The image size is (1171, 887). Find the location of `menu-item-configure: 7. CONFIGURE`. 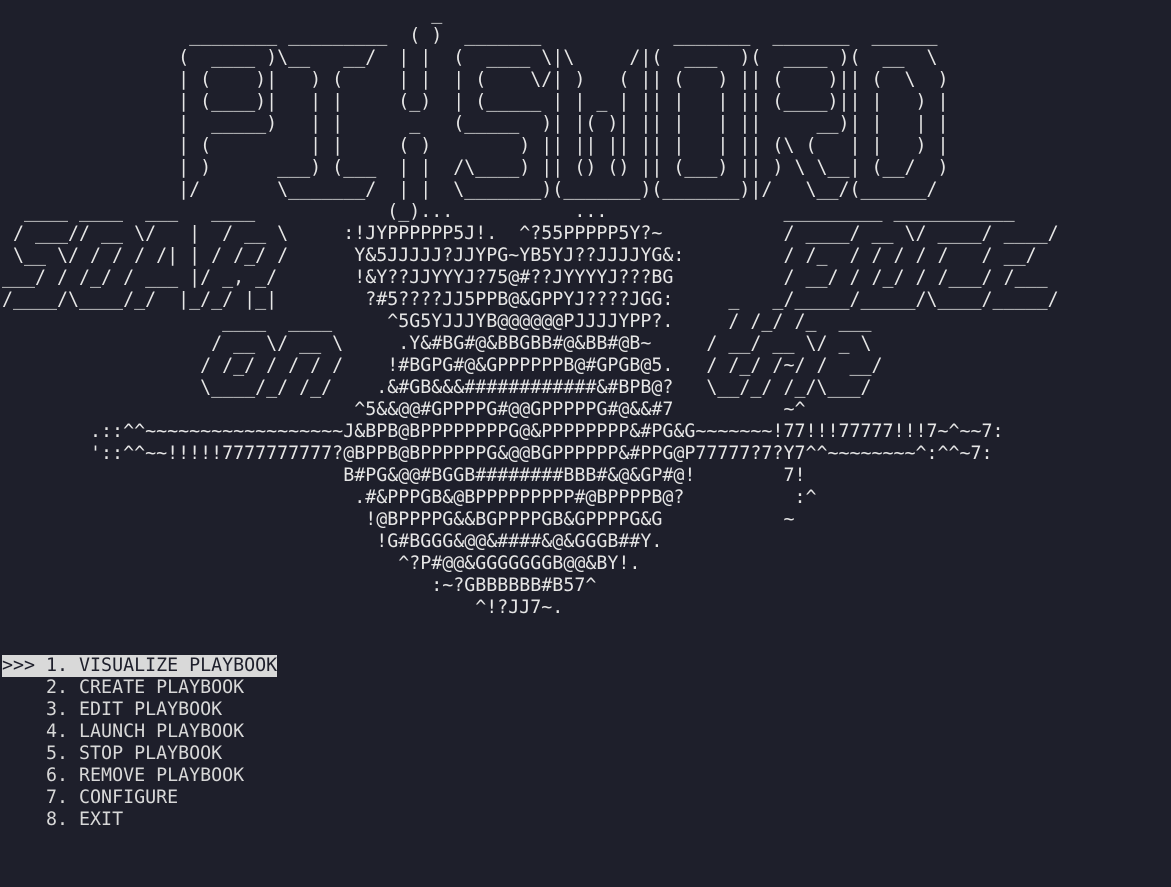

menu-item-configure: 7. CONFIGURE is located at coordinates (139, 798).